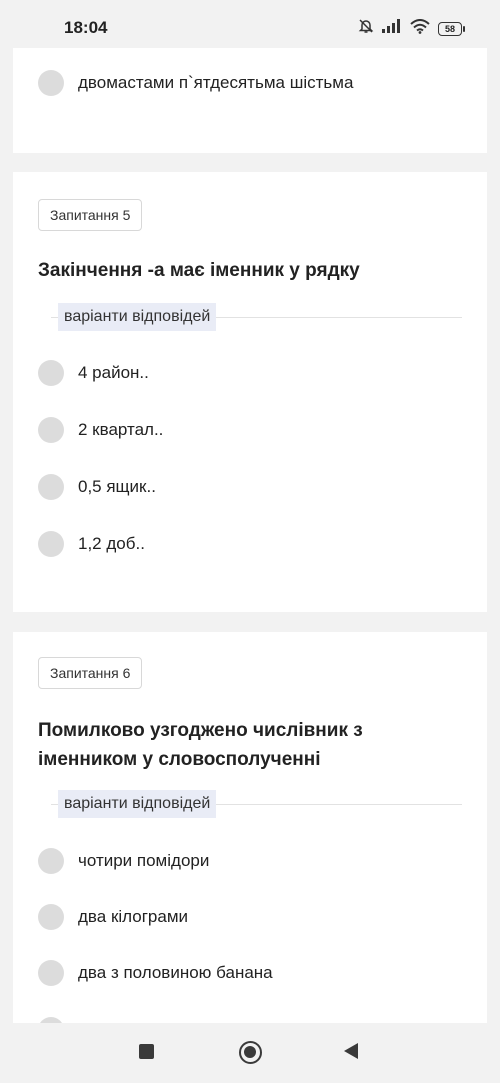 The image size is (500, 1083). What do you see at coordinates (451, 28) in the screenshot?
I see `battery-icon: 58` at bounding box center [451, 28].